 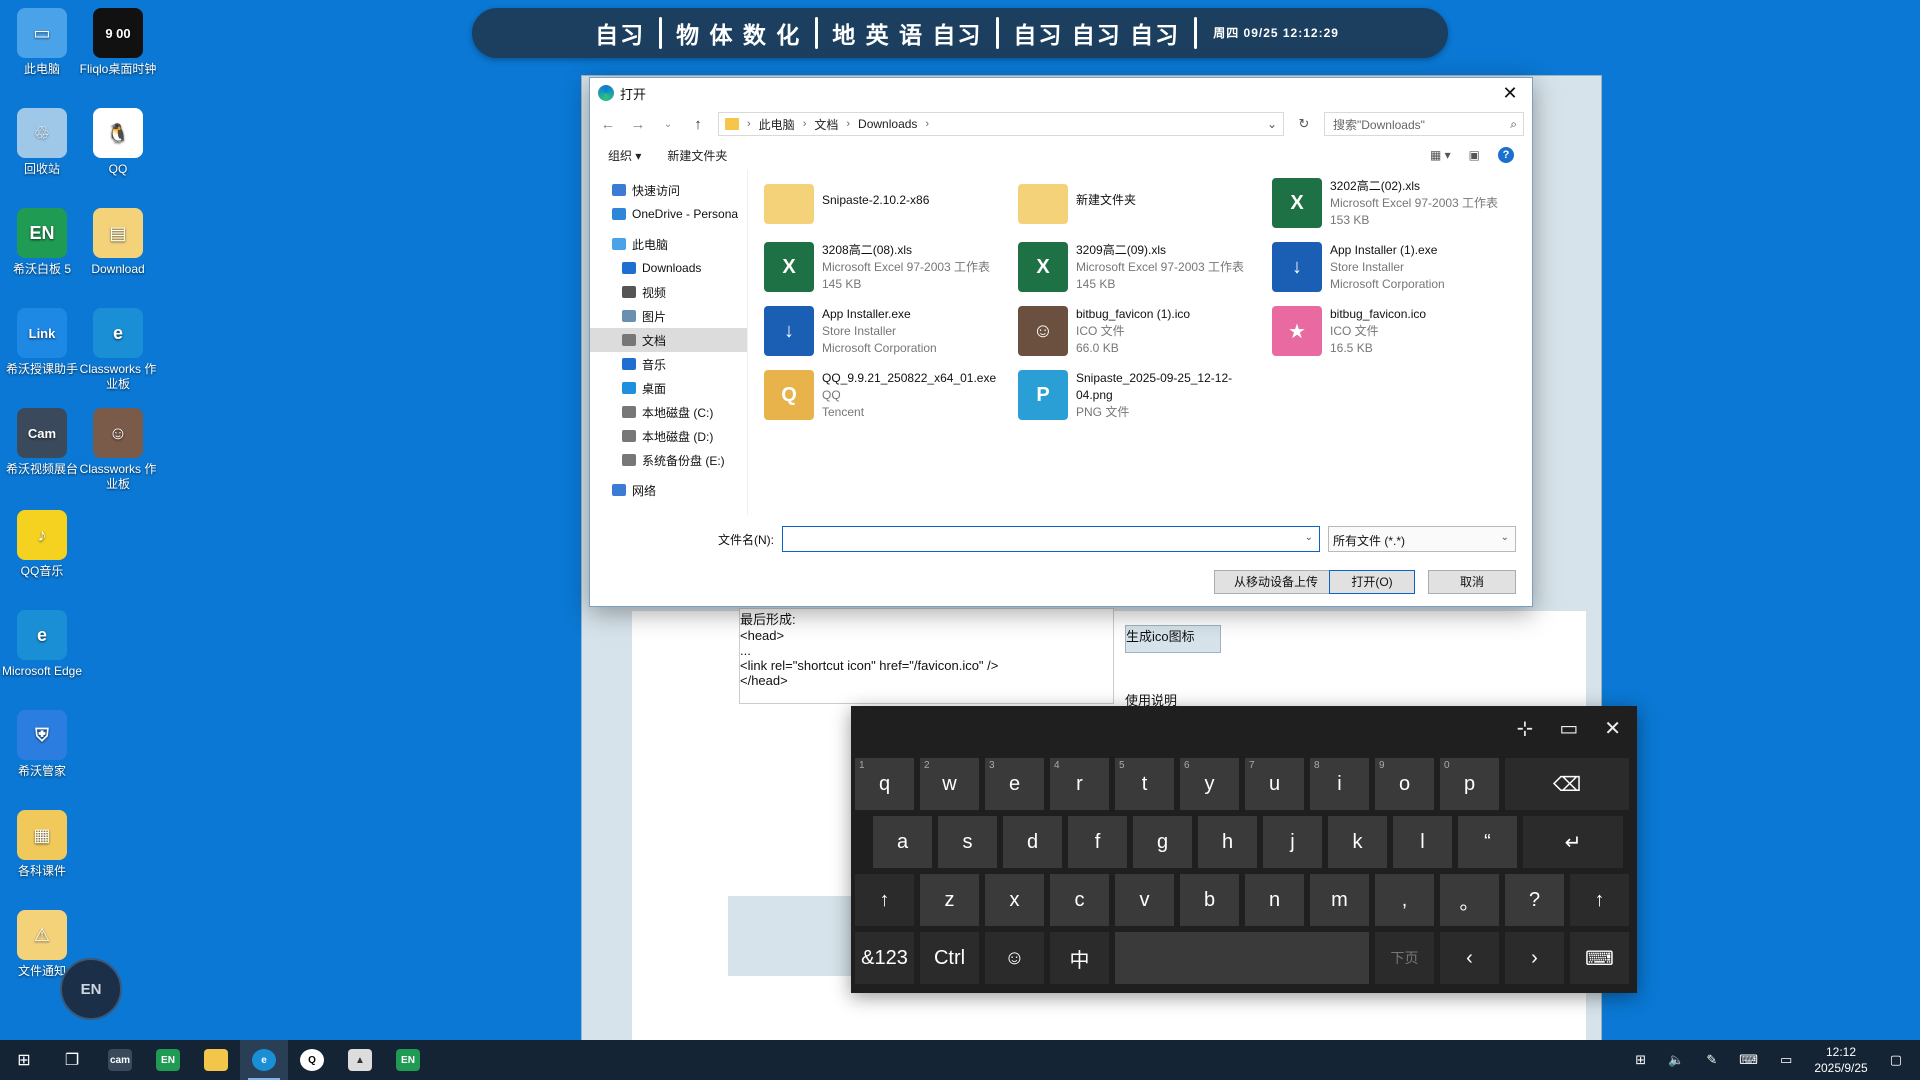 What do you see at coordinates (118, 42) in the screenshot?
I see `desktop-icon: 9 00 Fliqlo桌面时钟` at bounding box center [118, 42].